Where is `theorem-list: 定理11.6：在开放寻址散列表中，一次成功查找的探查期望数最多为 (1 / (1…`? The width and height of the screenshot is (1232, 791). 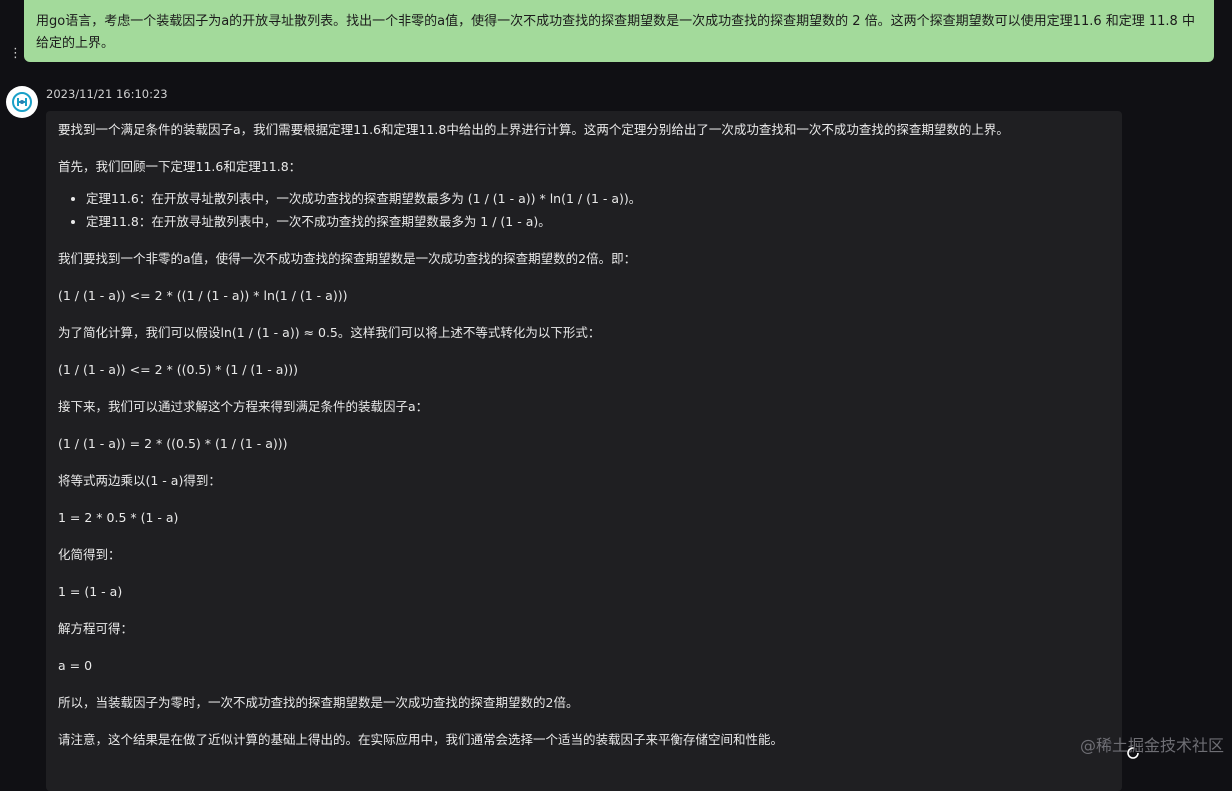
theorem-list: 定理11.6：在开放寻址散列表中，一次成功查找的探查期望数最多为 (1 / (1… is located at coordinates (584, 210).